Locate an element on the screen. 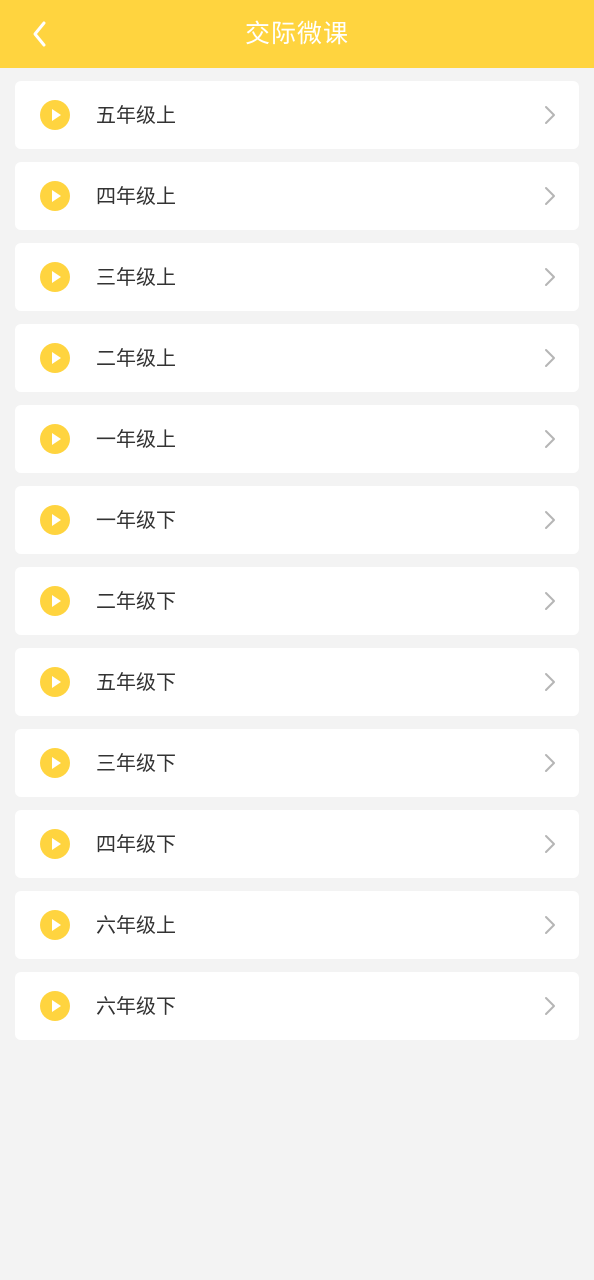 This screenshot has width=594, height=1280. back-button is located at coordinates (40, 34).